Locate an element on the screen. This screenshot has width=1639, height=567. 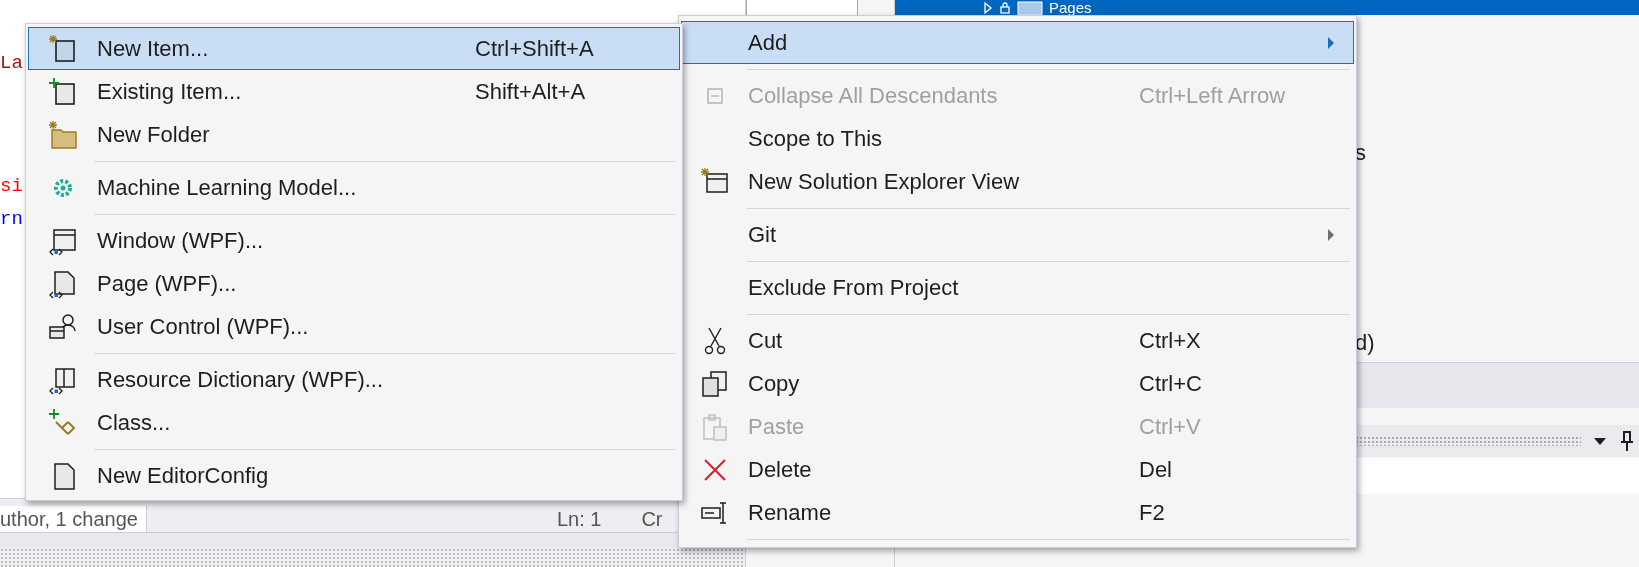
page-icon is located at coordinates (63, 283).